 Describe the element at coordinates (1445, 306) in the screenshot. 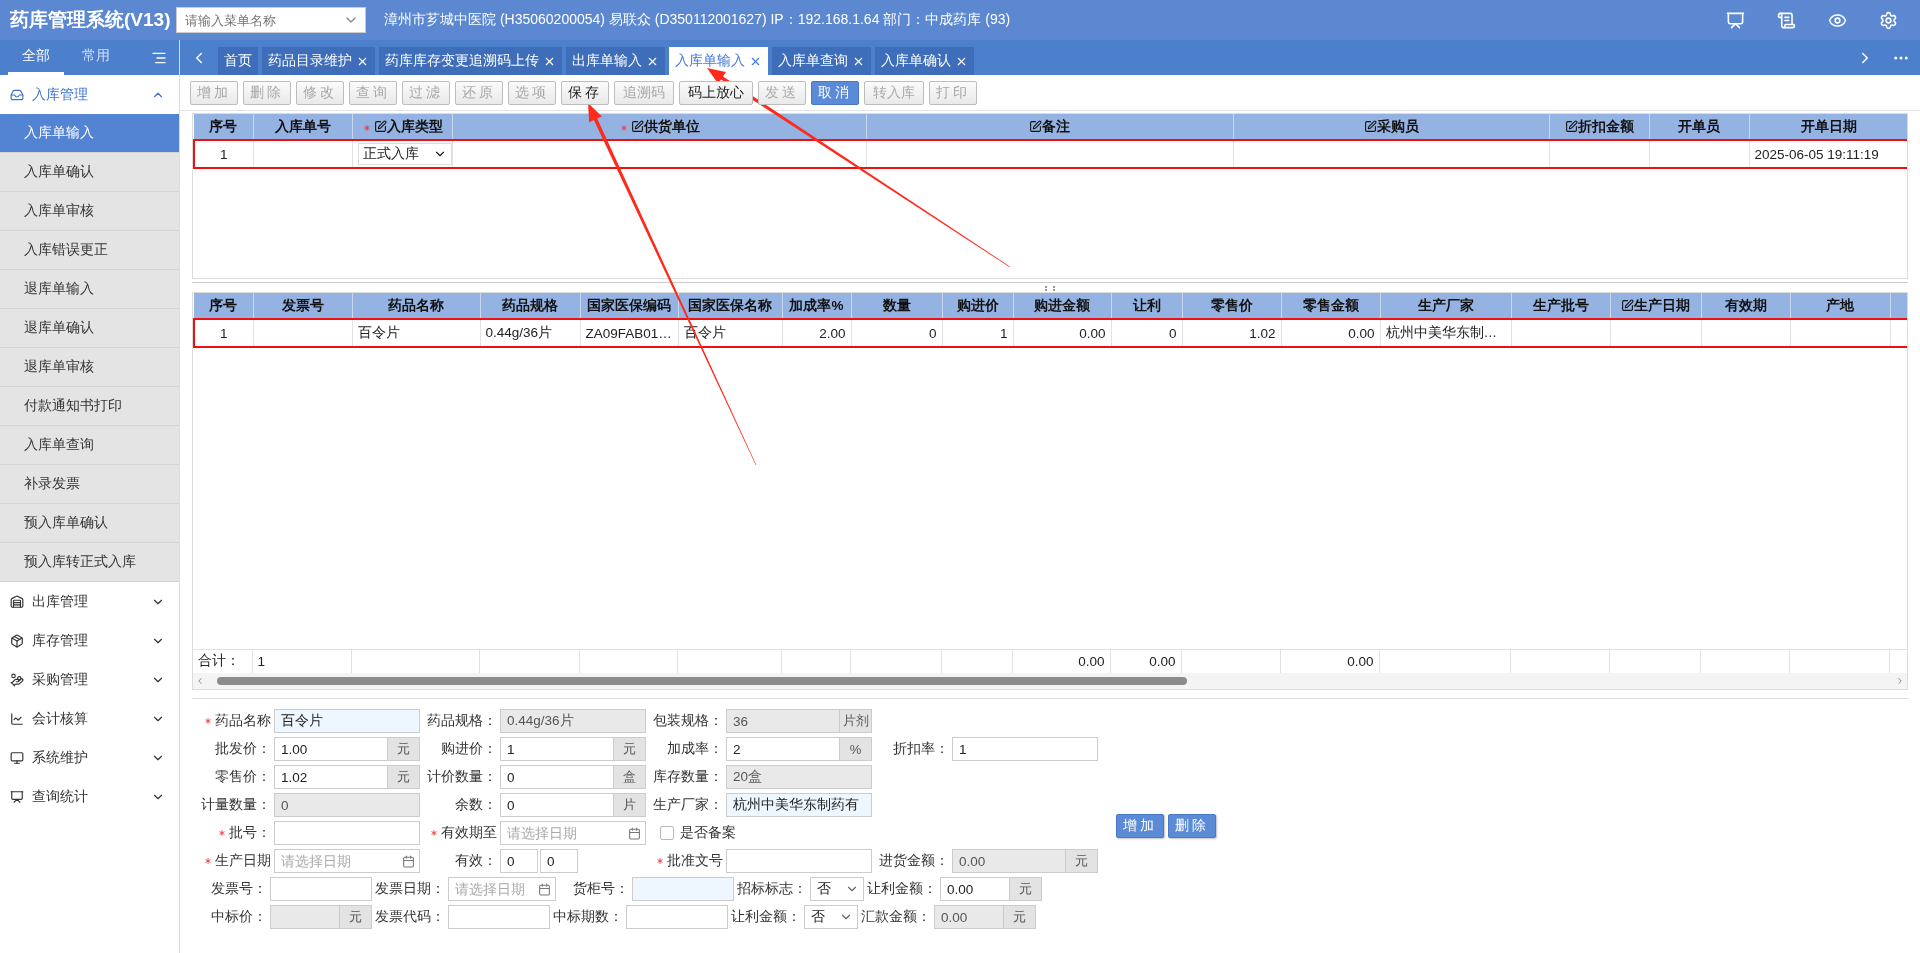

I see `column-header: 生产厂家` at that location.